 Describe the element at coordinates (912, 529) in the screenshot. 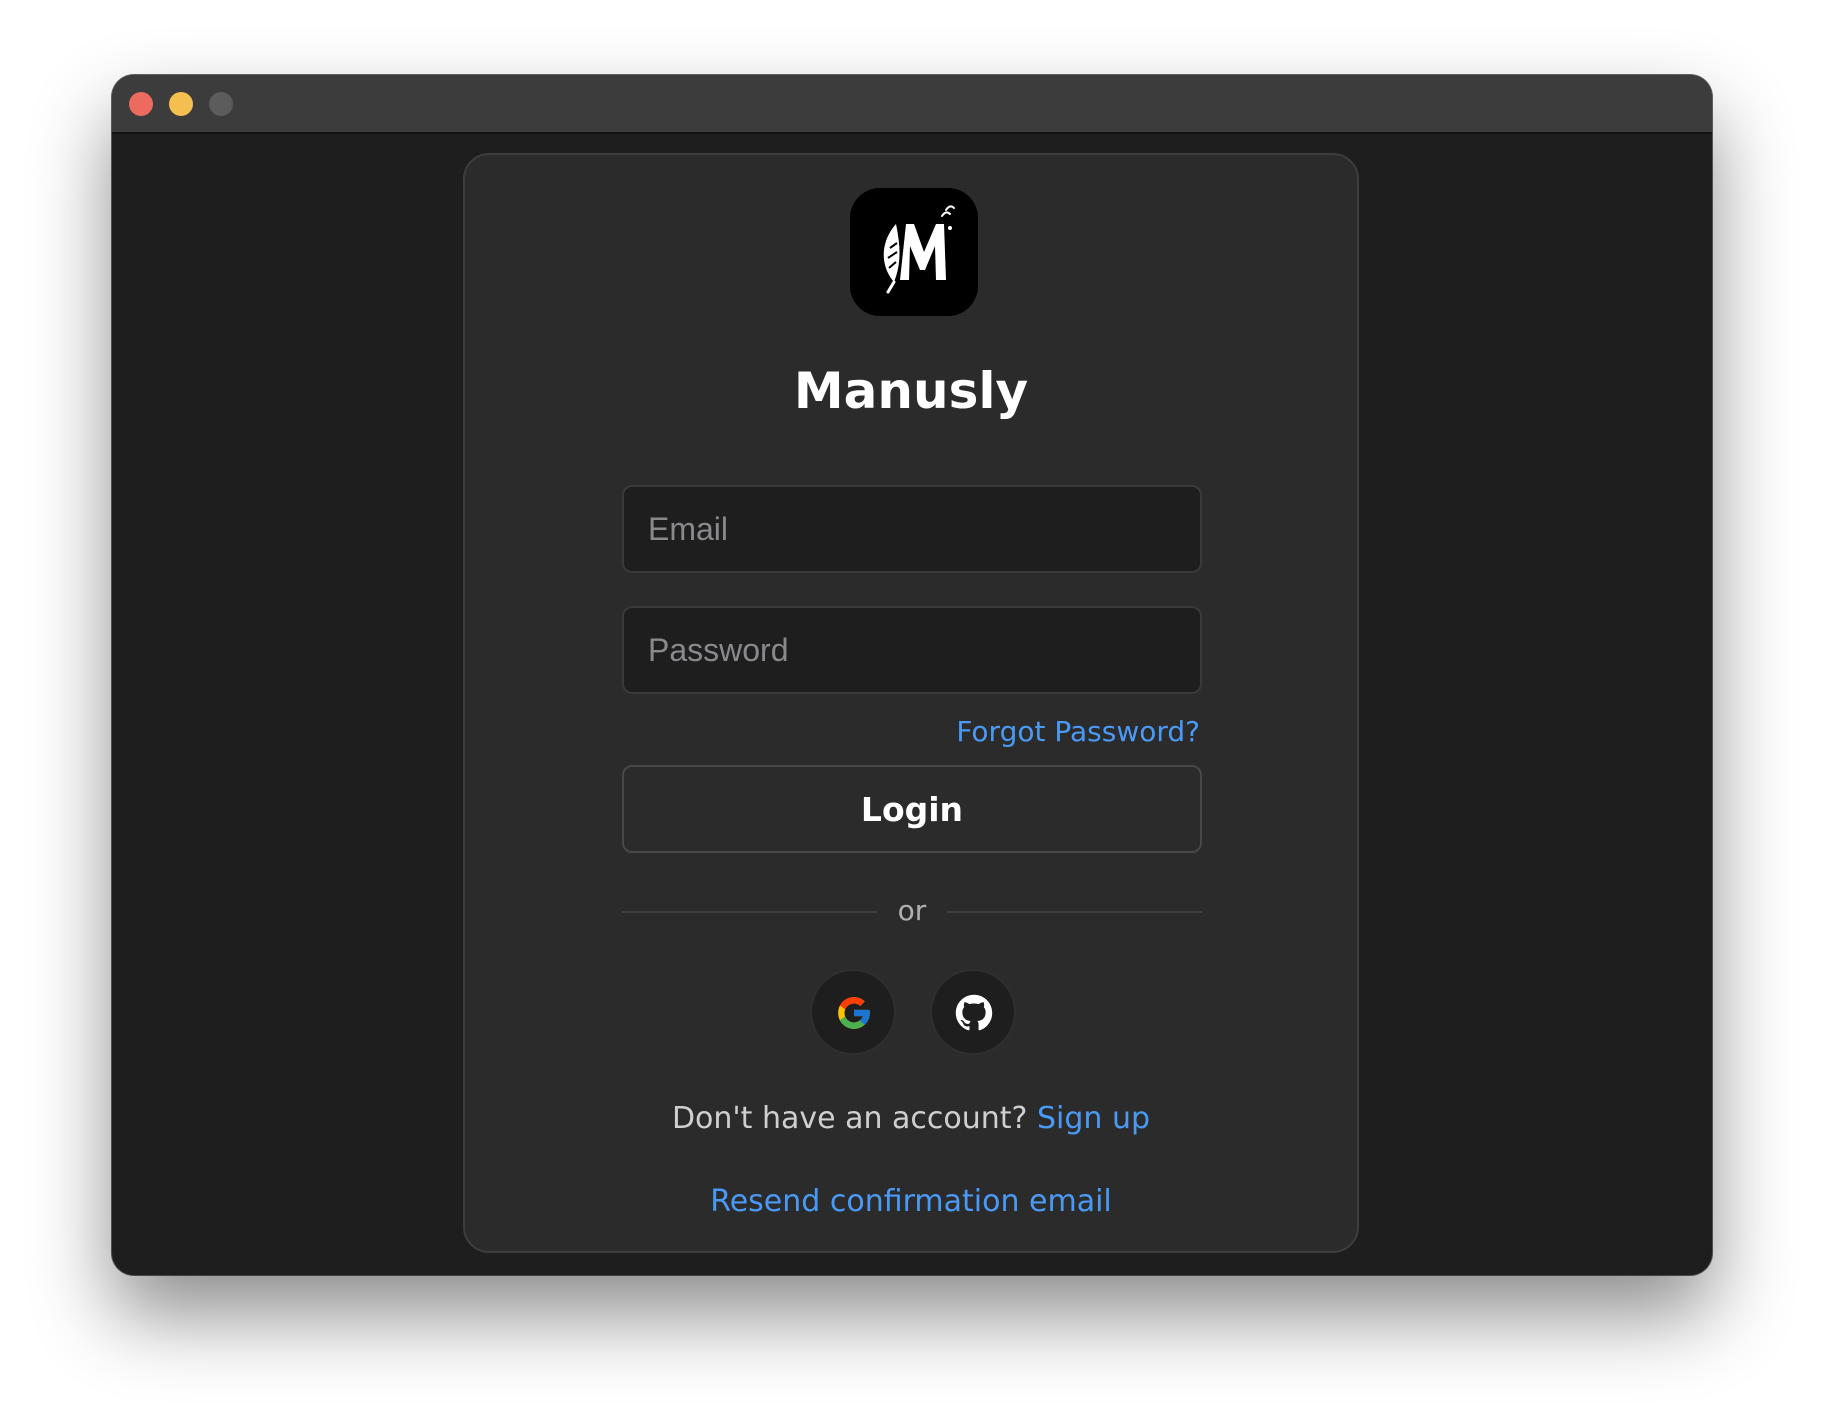

I see `email-input` at that location.